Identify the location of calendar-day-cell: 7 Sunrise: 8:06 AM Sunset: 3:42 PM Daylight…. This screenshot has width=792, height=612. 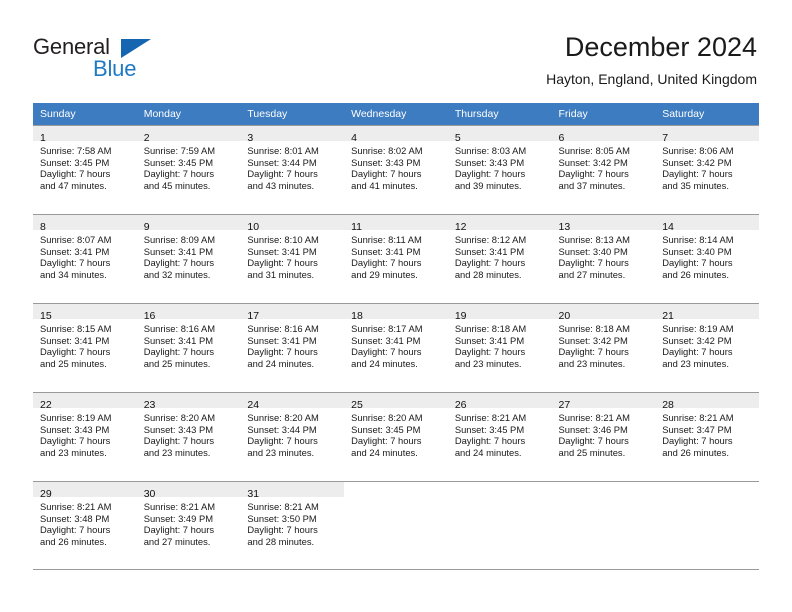
(707, 169).